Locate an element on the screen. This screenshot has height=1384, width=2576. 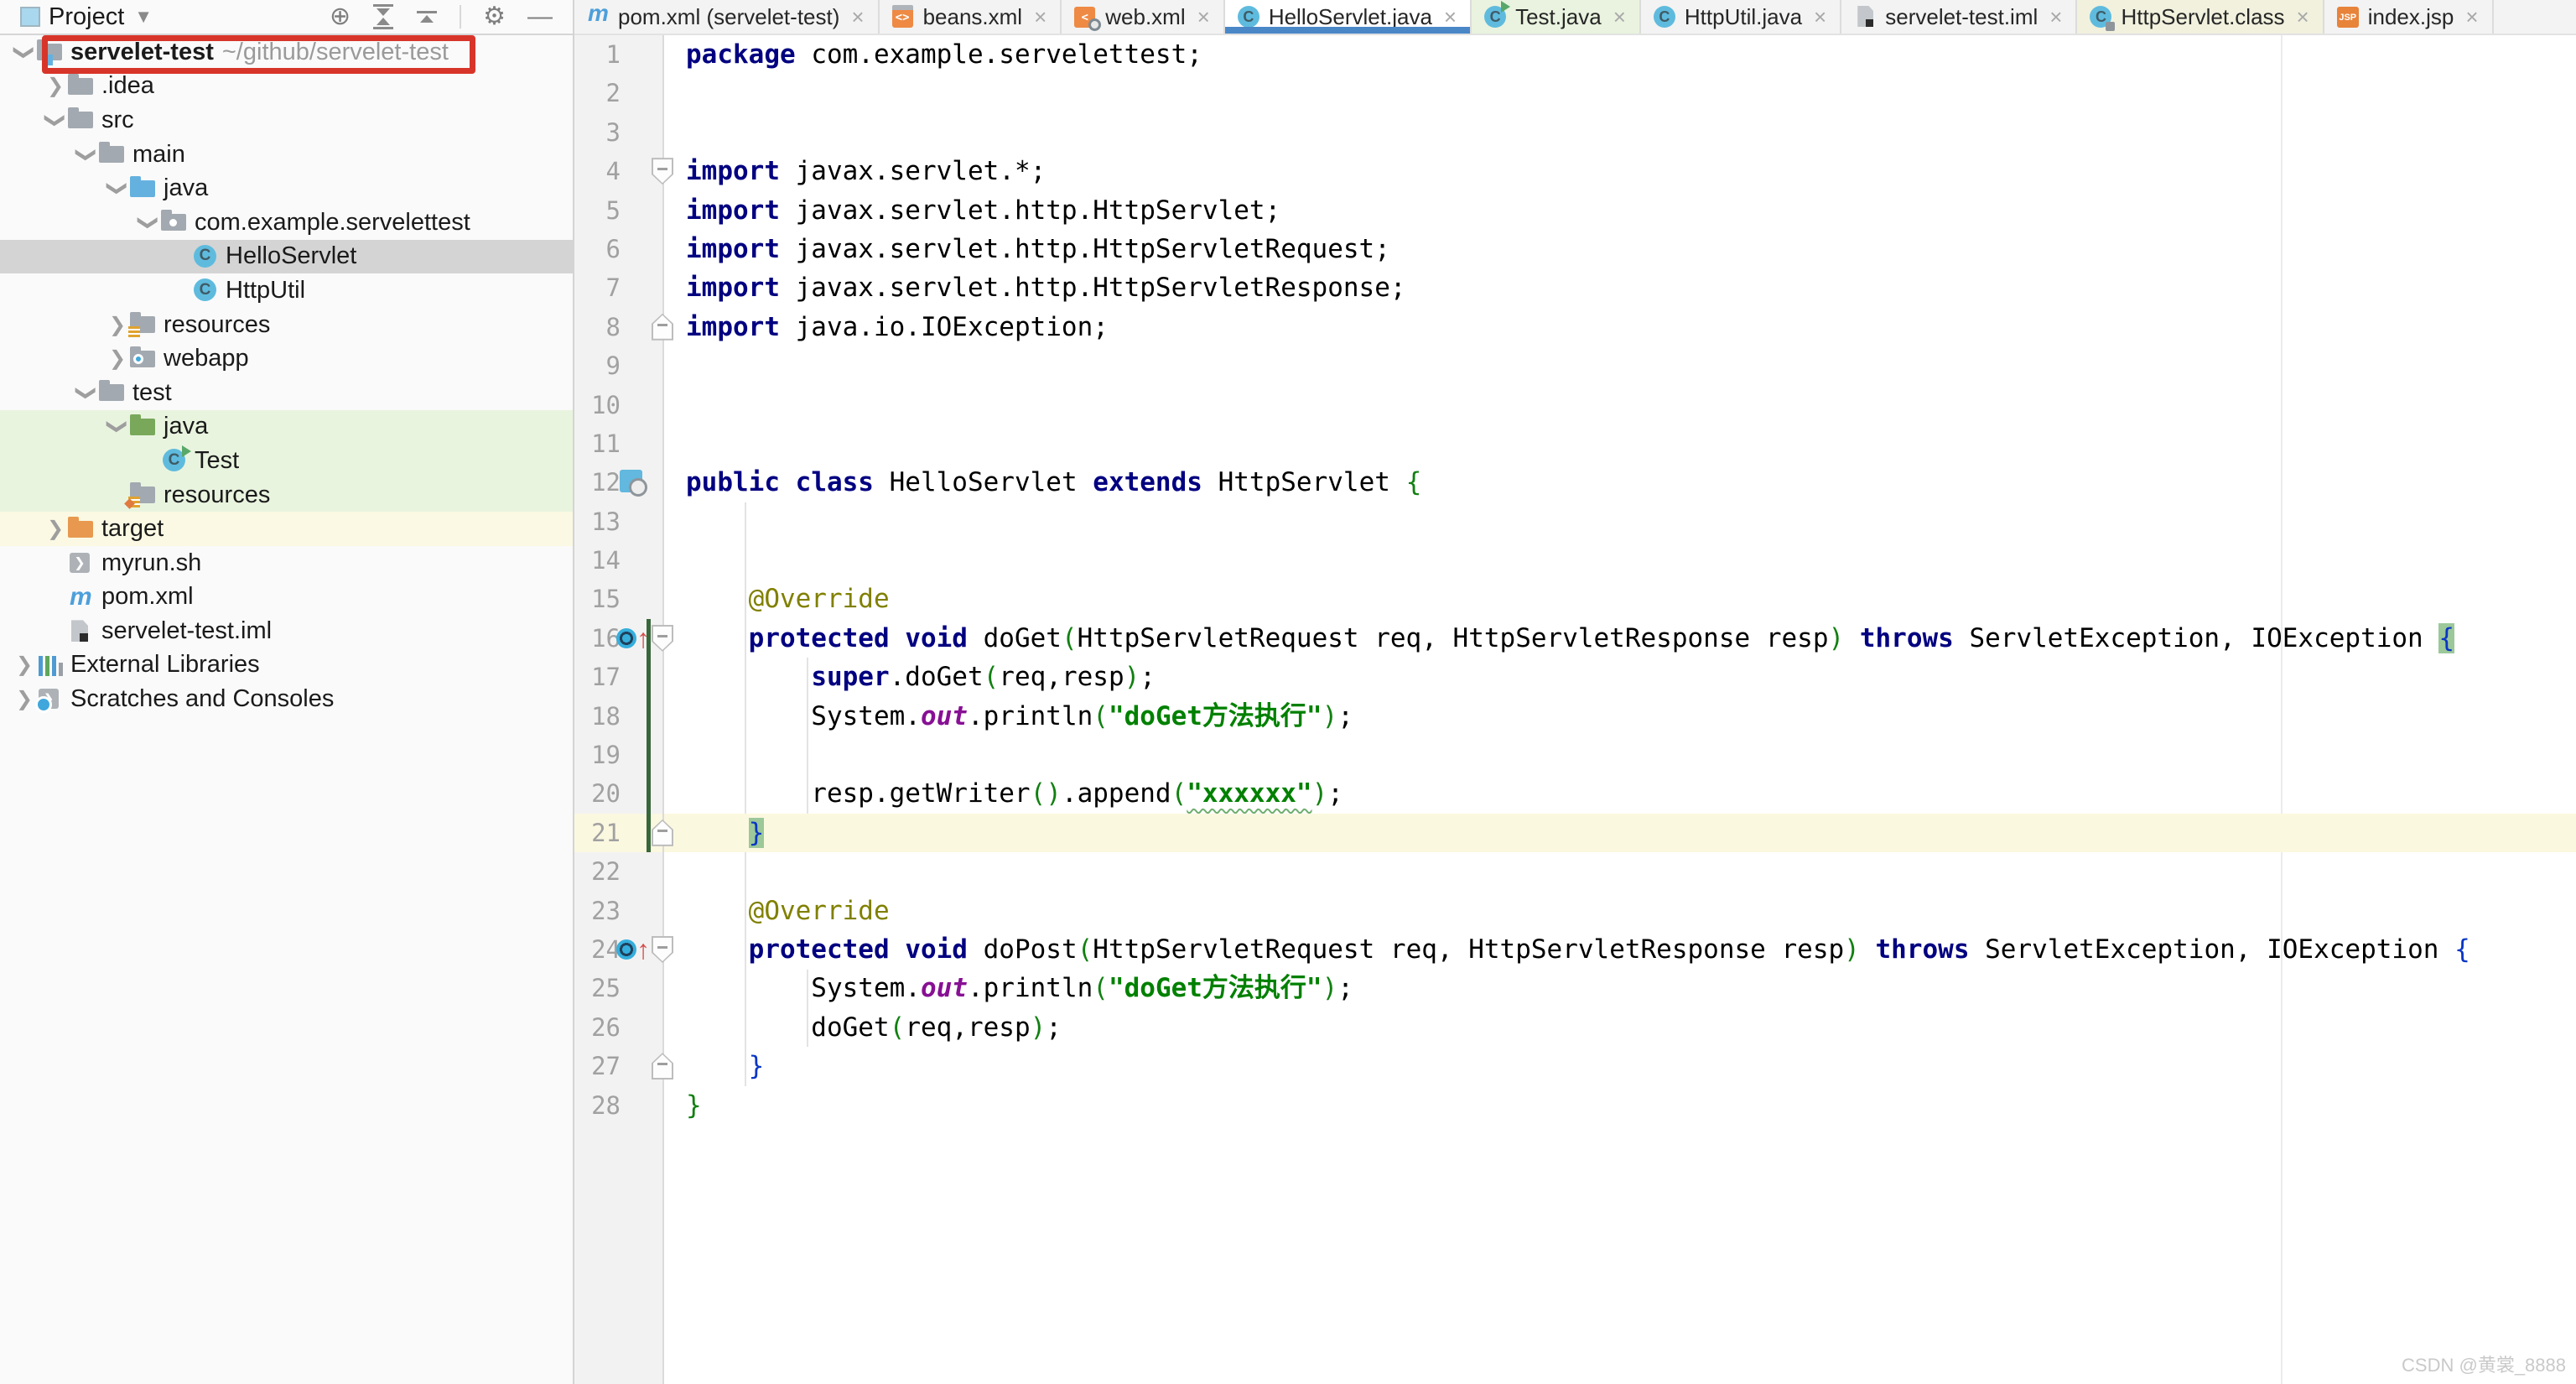
tree-item-pom-xml: m pom.xml is located at coordinates (286, 597).